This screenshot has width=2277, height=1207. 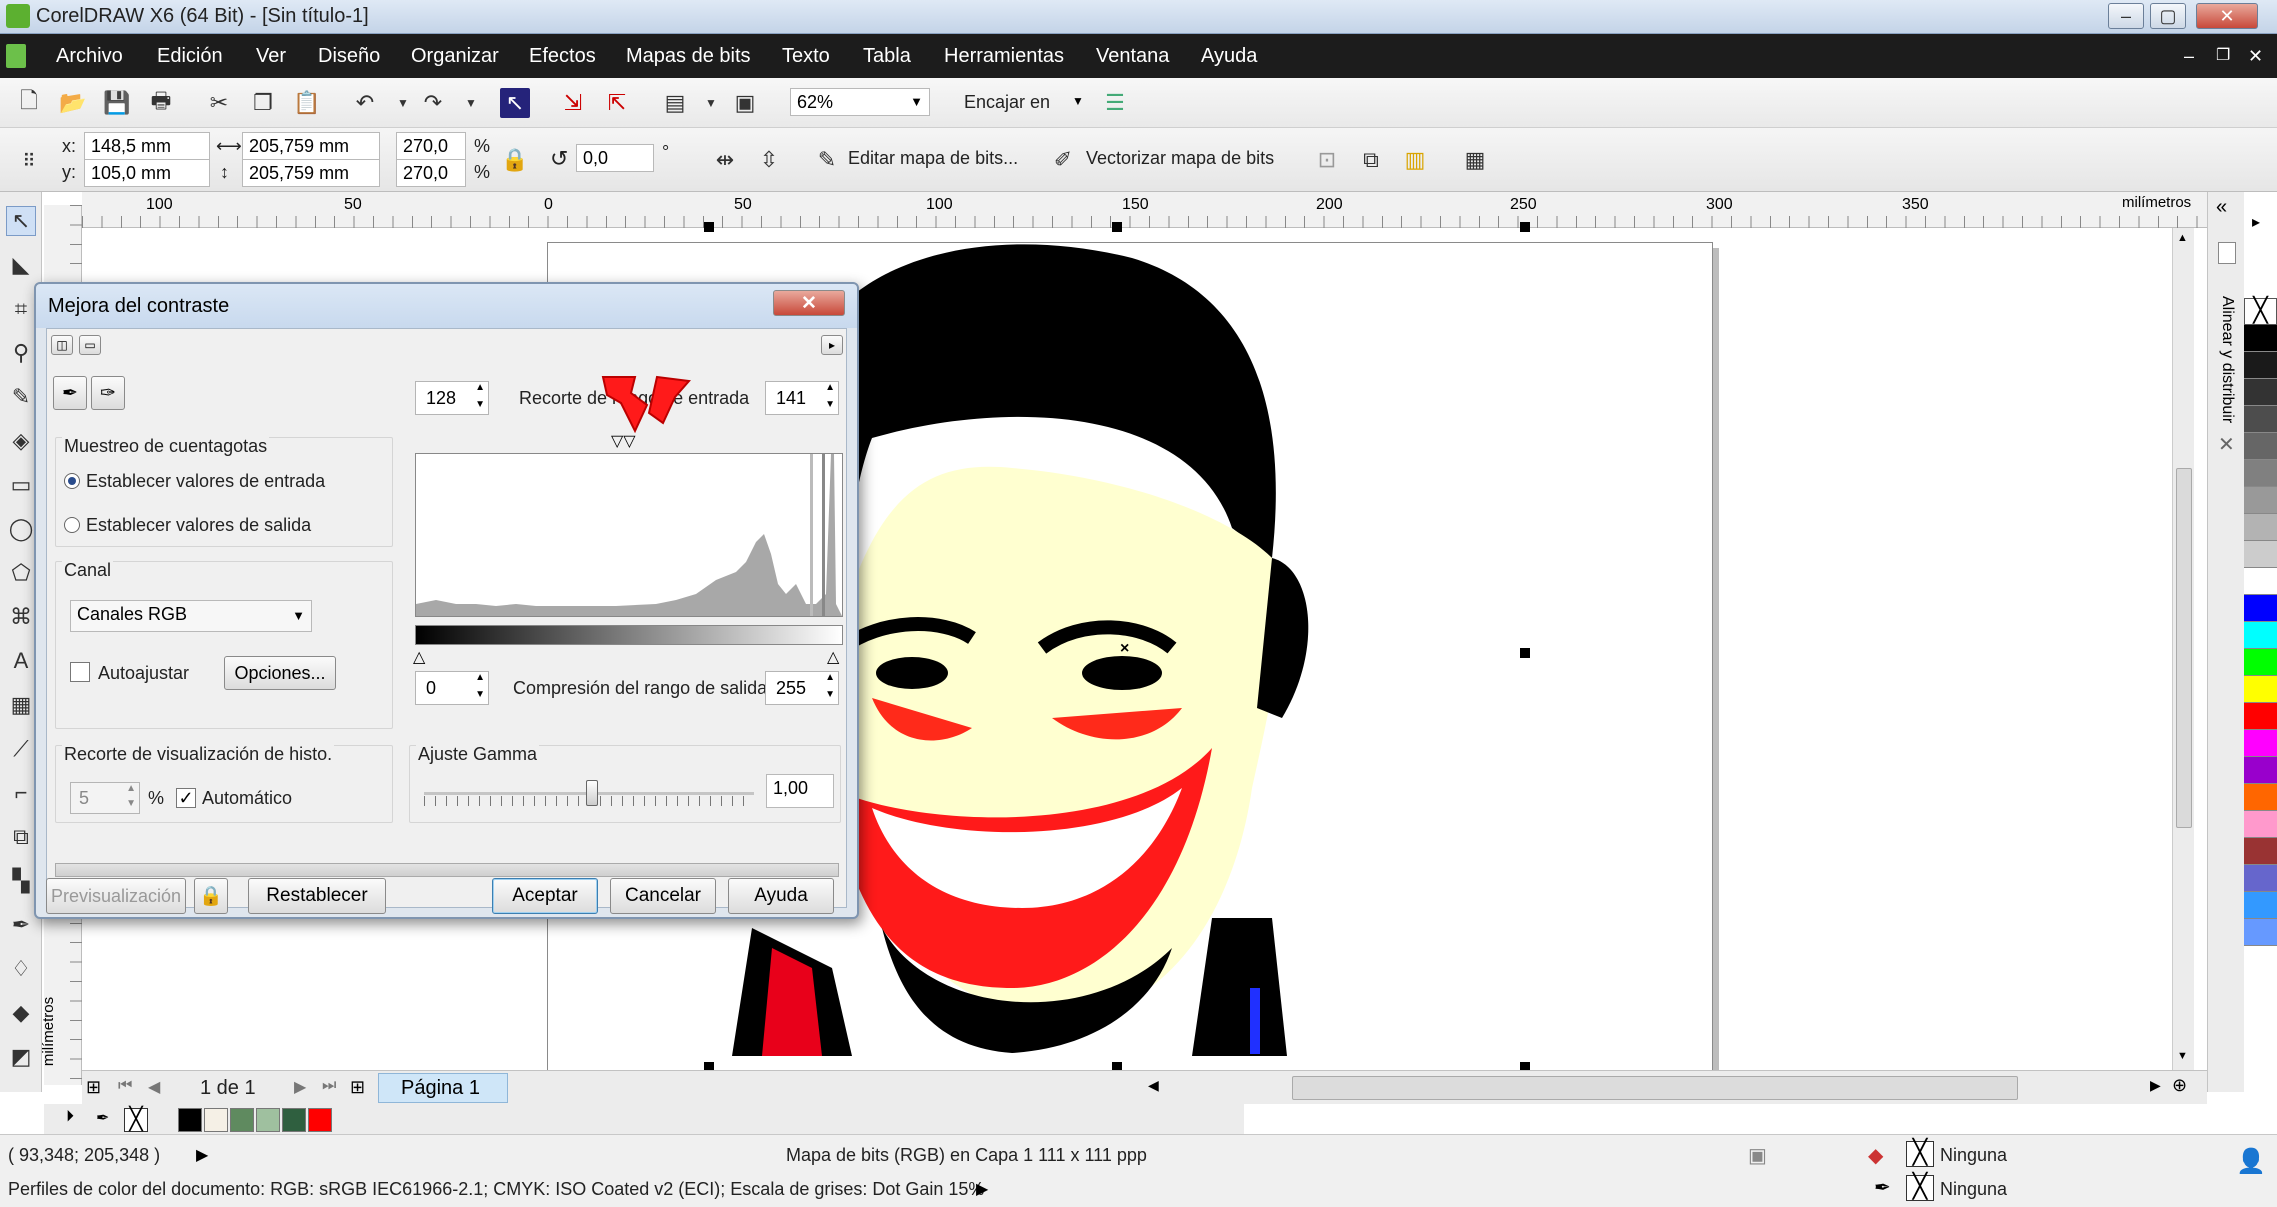 I want to click on y-position-field: 105,0 mm, so click(x=147, y=173).